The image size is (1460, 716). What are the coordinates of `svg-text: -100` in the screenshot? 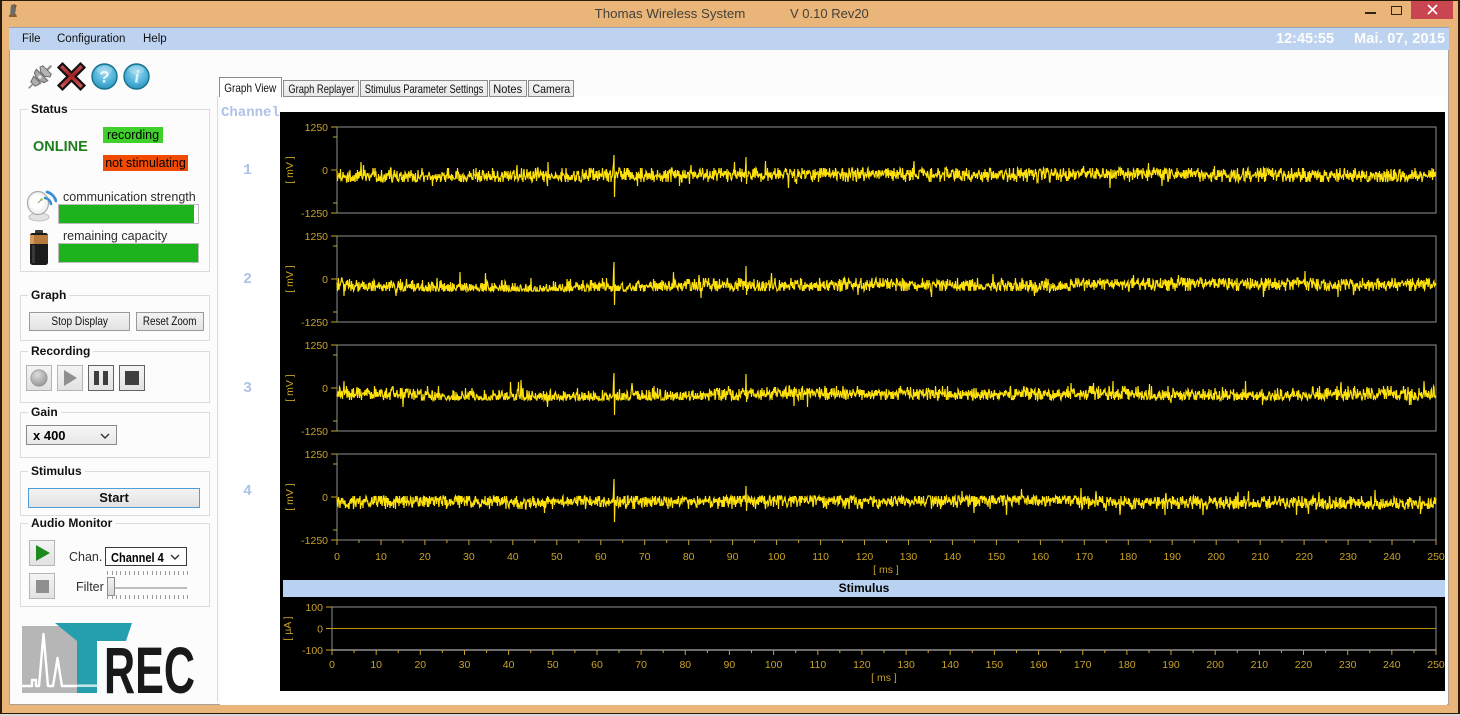 It's located at (312, 651).